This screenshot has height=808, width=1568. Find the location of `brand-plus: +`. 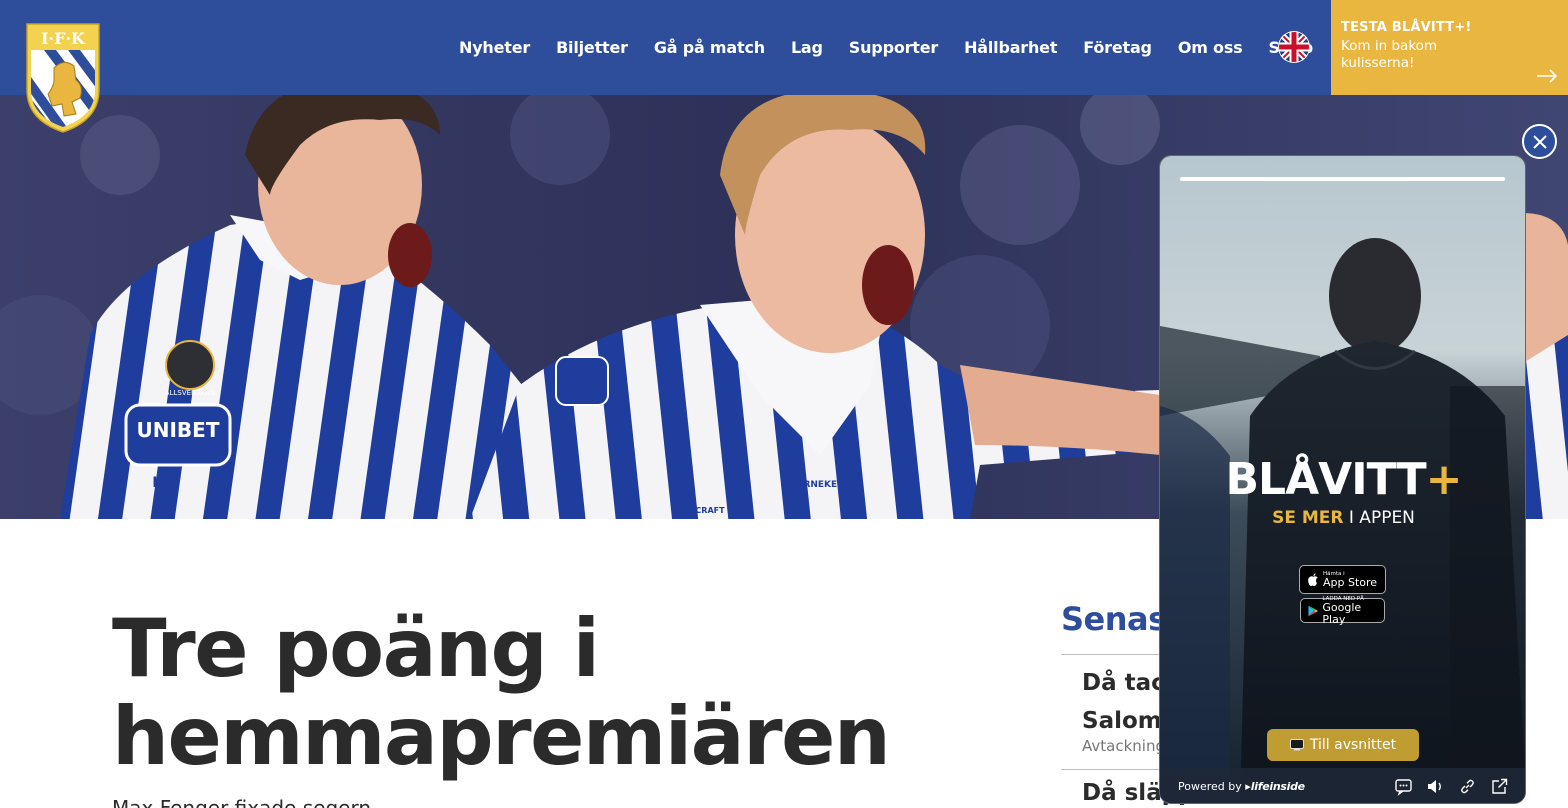

brand-plus: + is located at coordinates (1444, 479).